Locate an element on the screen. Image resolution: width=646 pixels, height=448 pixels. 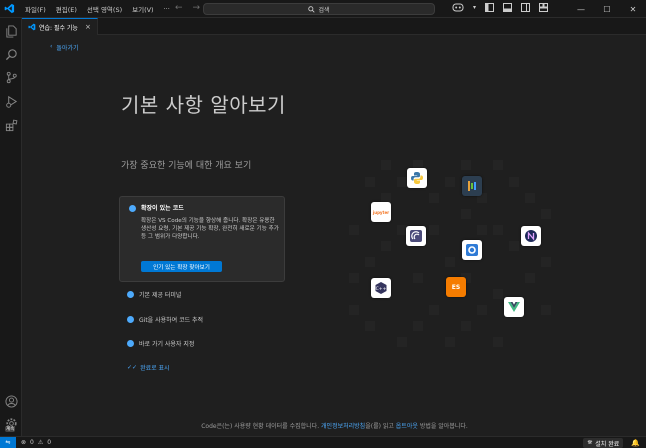
step-title: 확장이 있는 코드 is located at coordinates (162, 208).